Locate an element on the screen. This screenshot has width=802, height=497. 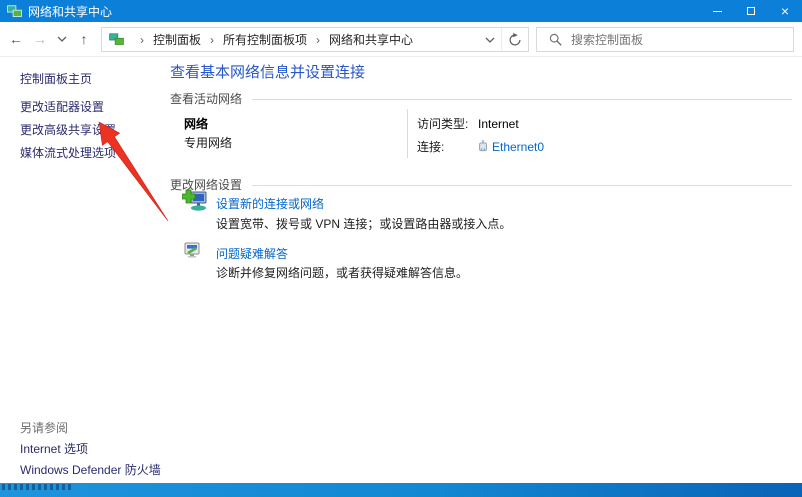
section-active-networks: 查看活动网络 is located at coordinates (481, 98).